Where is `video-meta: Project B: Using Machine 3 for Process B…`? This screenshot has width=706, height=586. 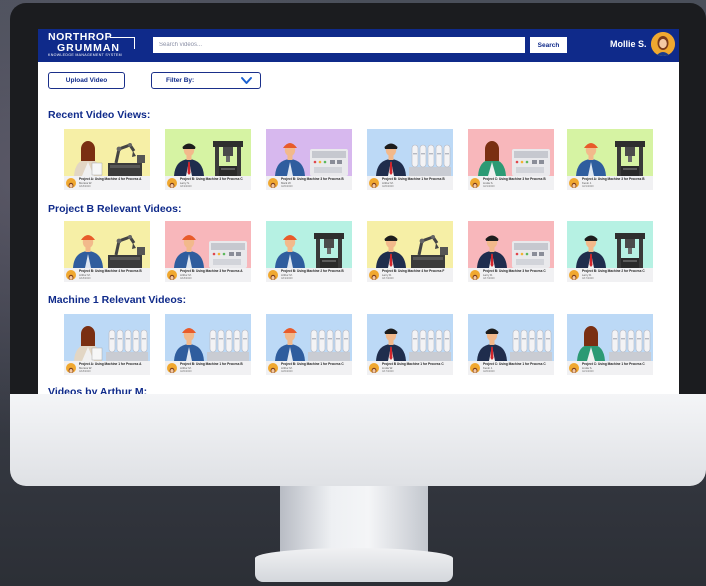
video-meta: Project B: Using Machine 3 for Process B… is located at coordinates (309, 183).